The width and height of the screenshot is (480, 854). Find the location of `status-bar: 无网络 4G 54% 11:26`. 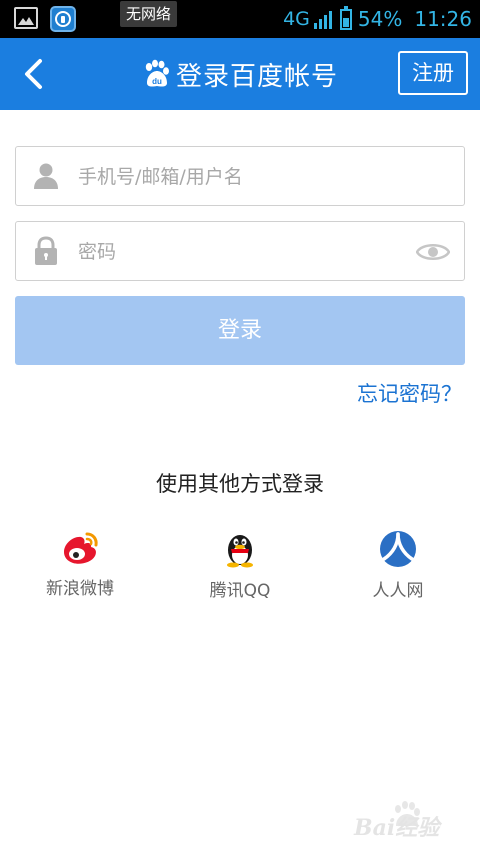

status-bar: 无网络 4G 54% 11:26 is located at coordinates (240, 19).